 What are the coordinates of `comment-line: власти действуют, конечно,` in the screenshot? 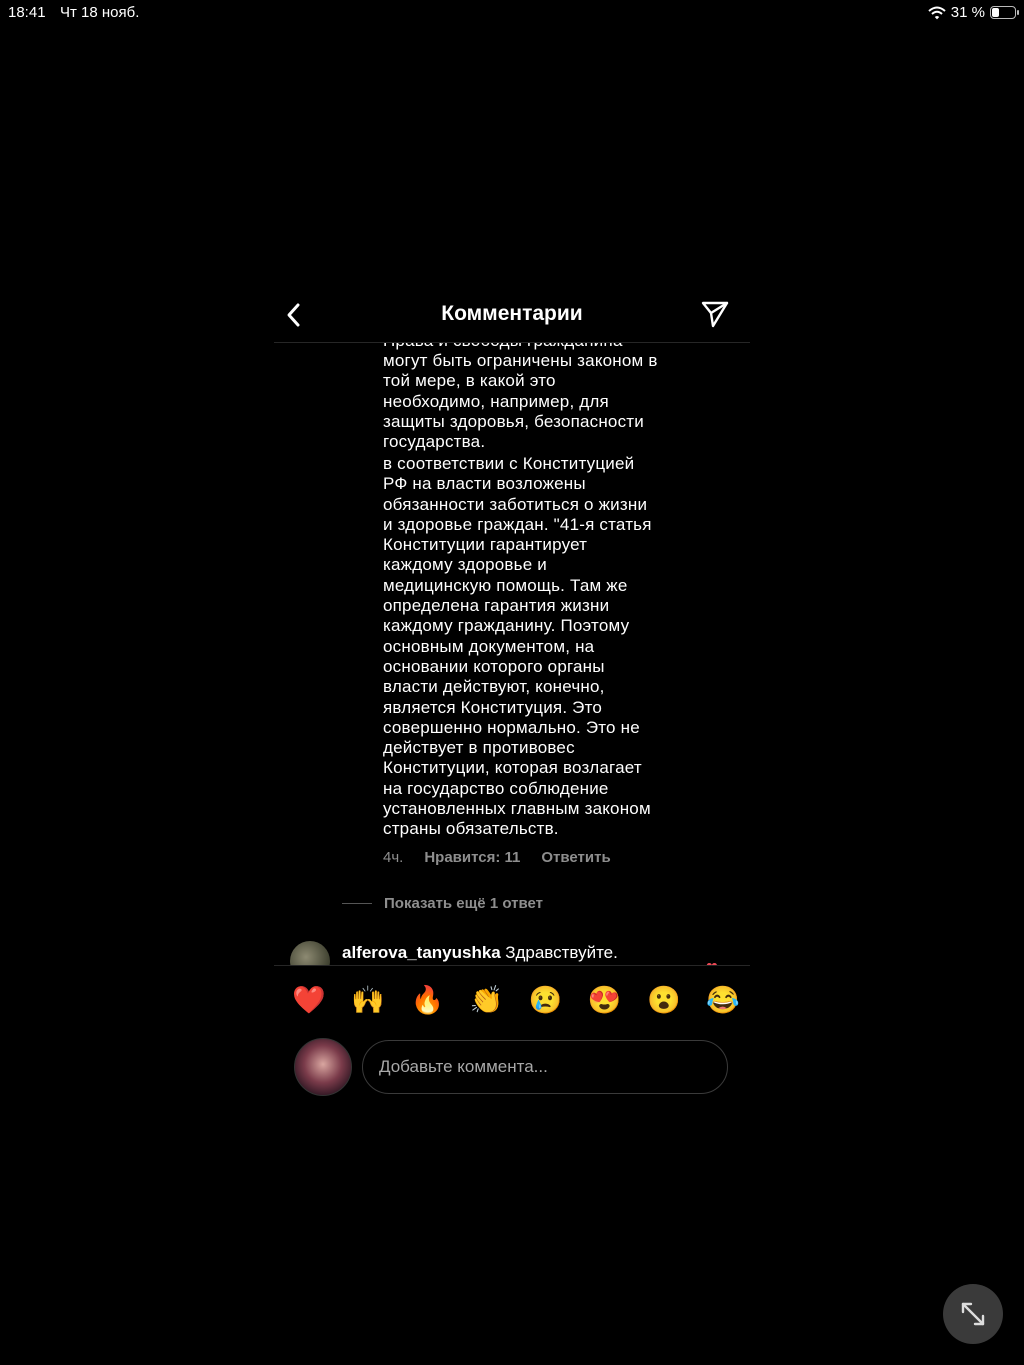 It's located at (494, 687).